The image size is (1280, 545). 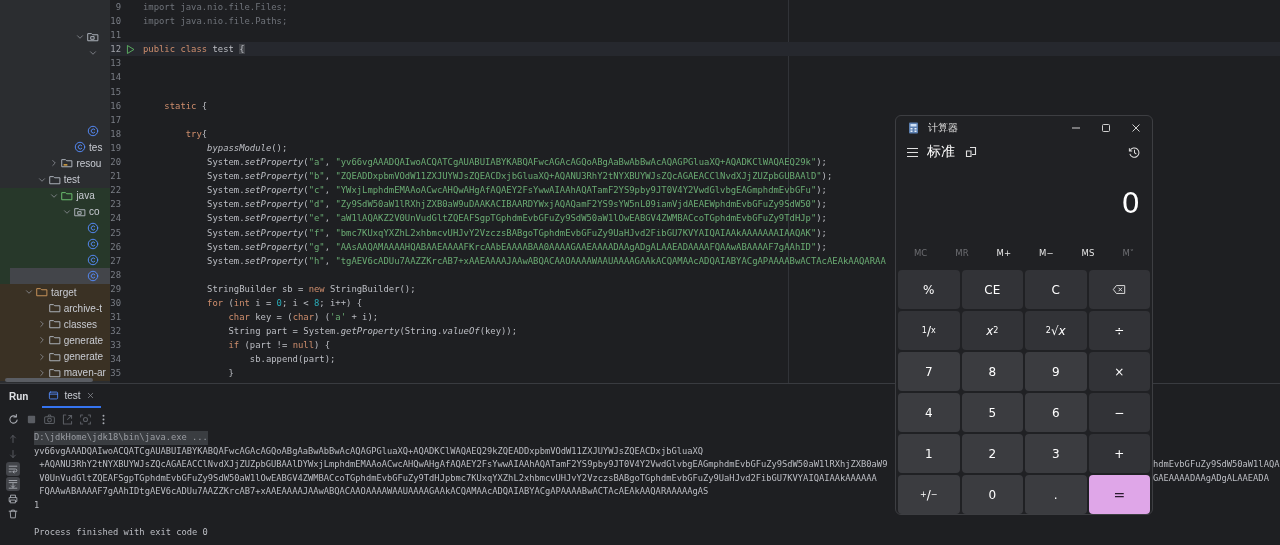 What do you see at coordinates (1130, 202) in the screenshot?
I see `display-value: 0` at bounding box center [1130, 202].